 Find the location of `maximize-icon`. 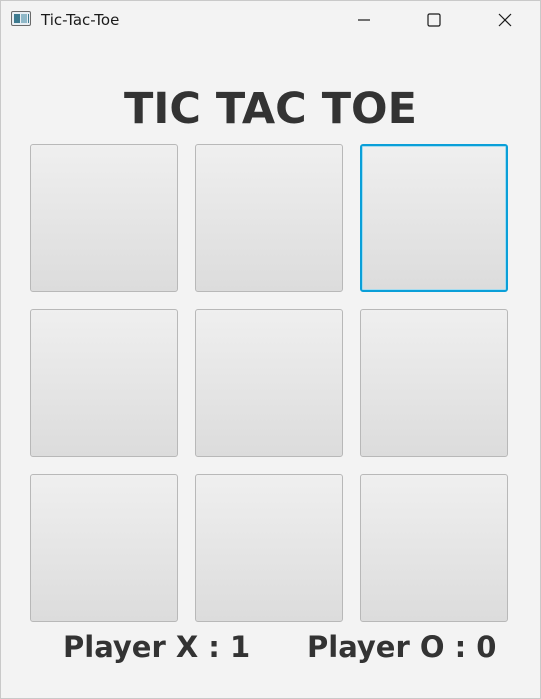

maximize-icon is located at coordinates (434, 20).